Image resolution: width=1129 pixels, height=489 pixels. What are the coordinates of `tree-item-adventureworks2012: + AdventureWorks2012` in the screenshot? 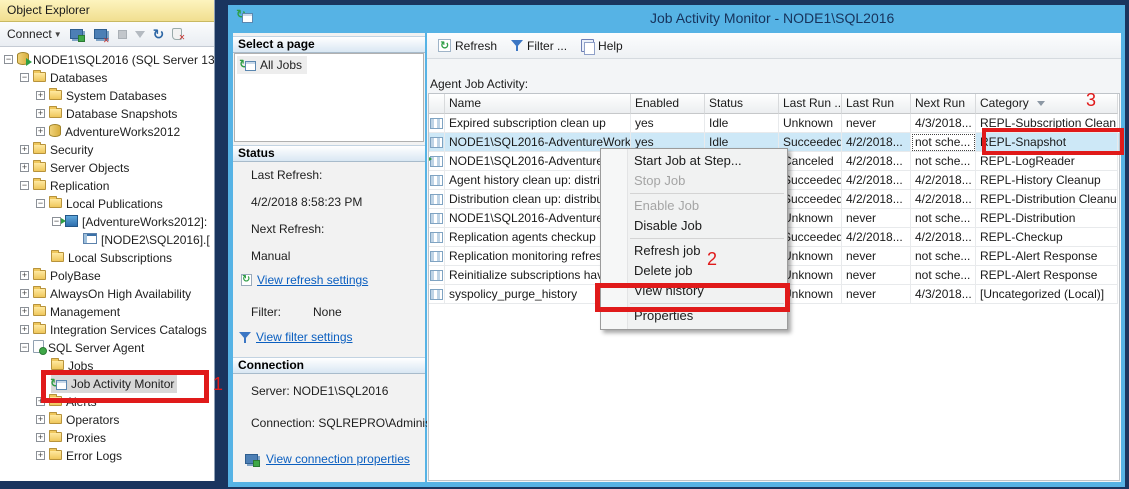 It's located at (107, 131).